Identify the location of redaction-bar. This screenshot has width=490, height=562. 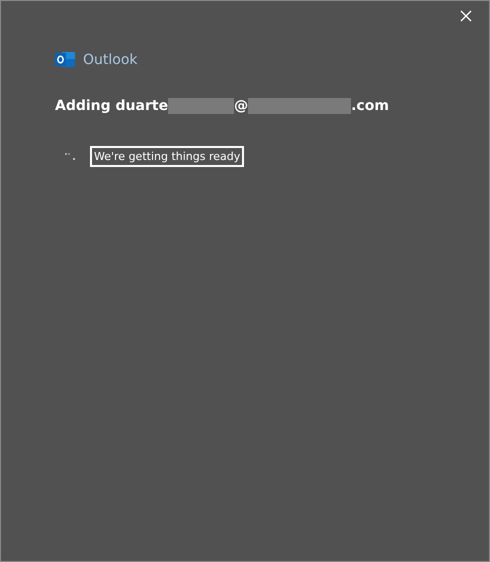
(201, 106).